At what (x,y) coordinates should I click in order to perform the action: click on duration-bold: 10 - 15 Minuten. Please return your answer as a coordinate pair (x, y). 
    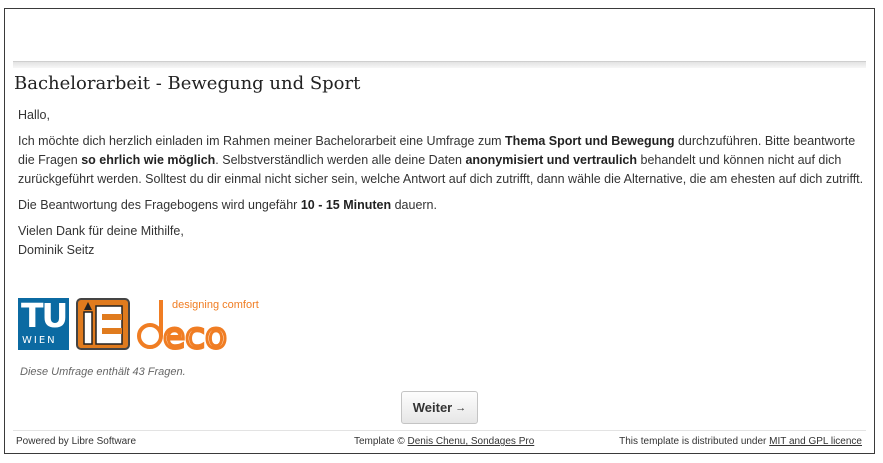
    Looking at the image, I should click on (346, 205).